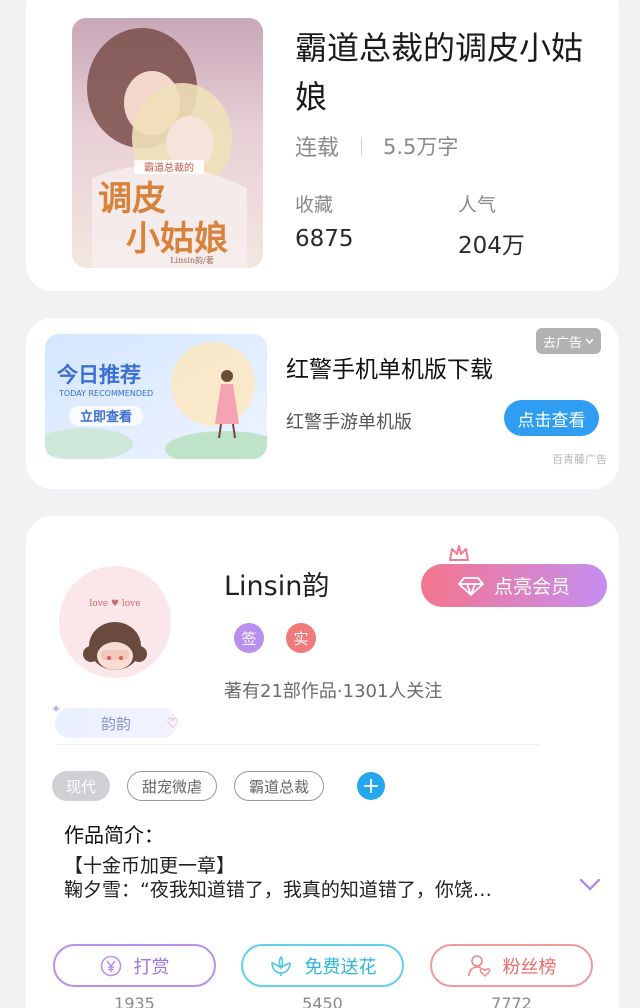 The height and width of the screenshot is (1008, 640). What do you see at coordinates (579, 459) in the screenshot?
I see `ad-source-label: 百青藤广告` at bounding box center [579, 459].